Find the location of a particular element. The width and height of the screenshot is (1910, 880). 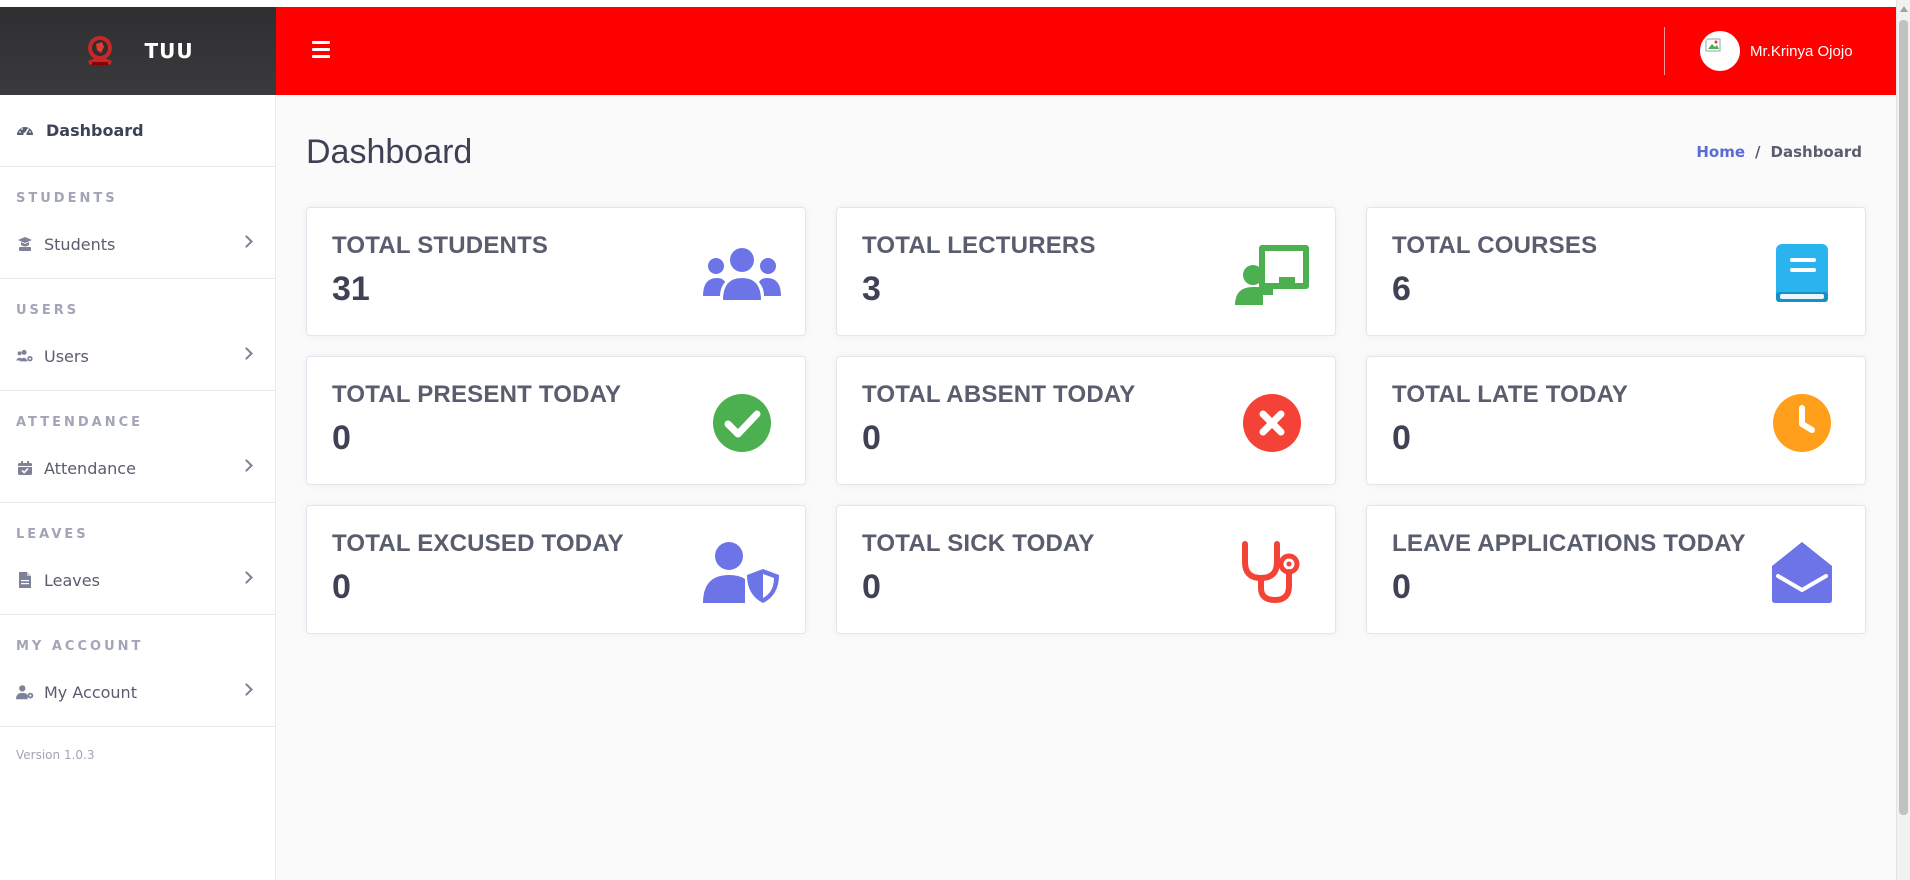

user-menu: Mr.Krinya Ojojo is located at coordinates (1776, 51).